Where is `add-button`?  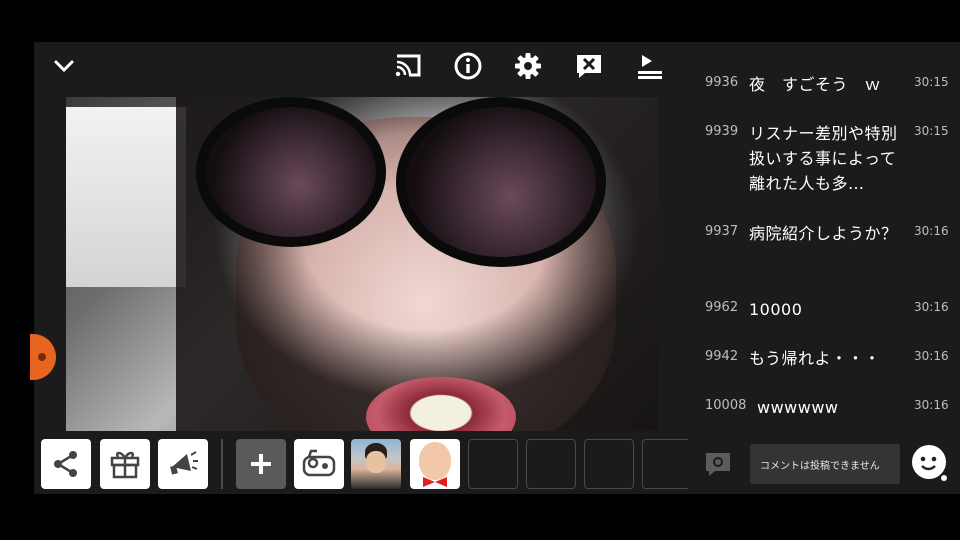 add-button is located at coordinates (261, 464).